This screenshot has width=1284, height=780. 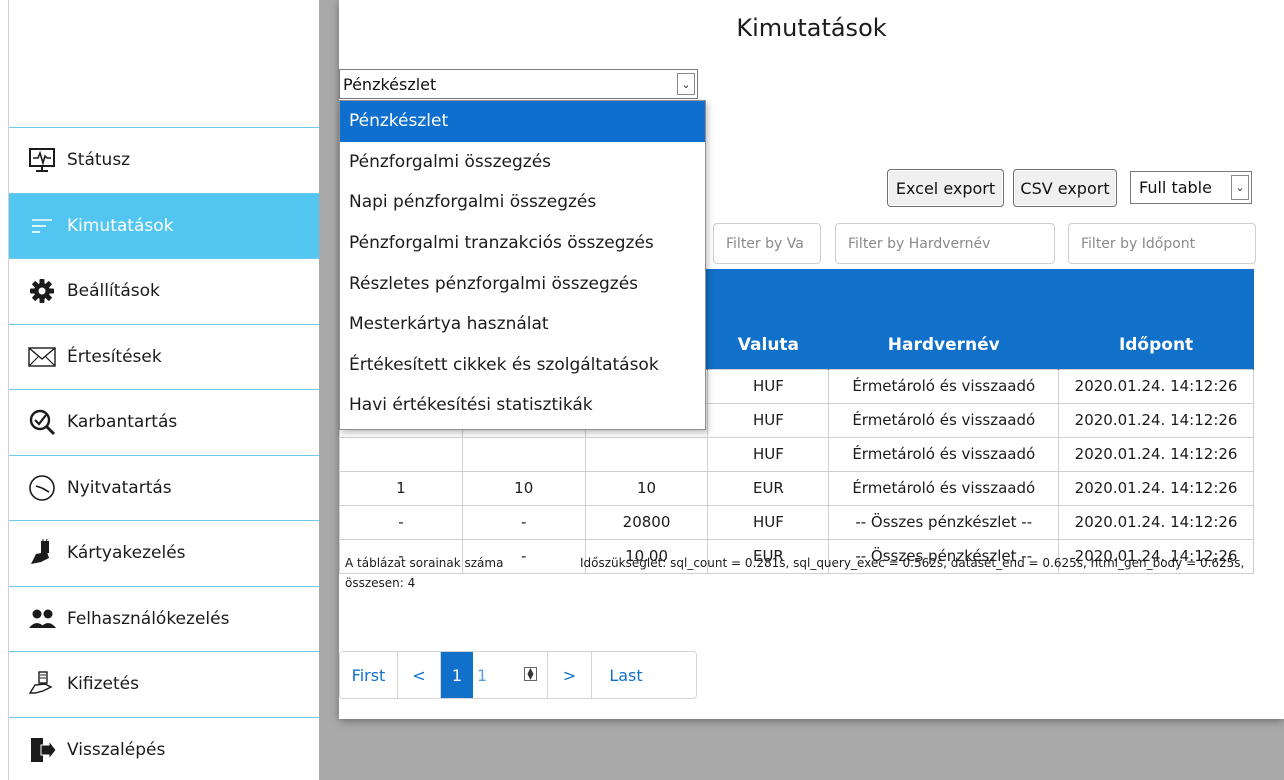 I want to click on table-mode-select: Full table ⌄, so click(x=1191, y=187).